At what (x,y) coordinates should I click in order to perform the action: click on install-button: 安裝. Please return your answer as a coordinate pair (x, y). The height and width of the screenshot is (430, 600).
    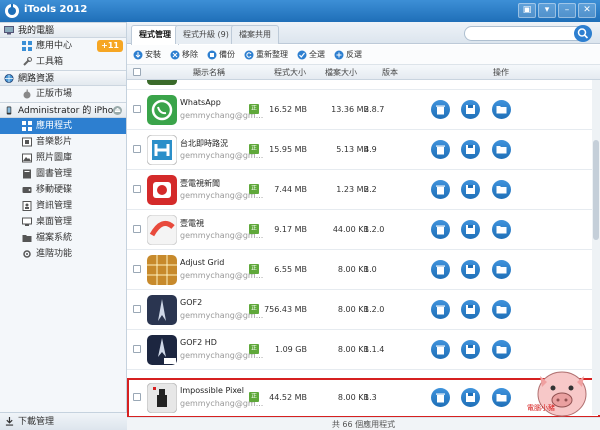
    Looking at the image, I should click on (147, 54).